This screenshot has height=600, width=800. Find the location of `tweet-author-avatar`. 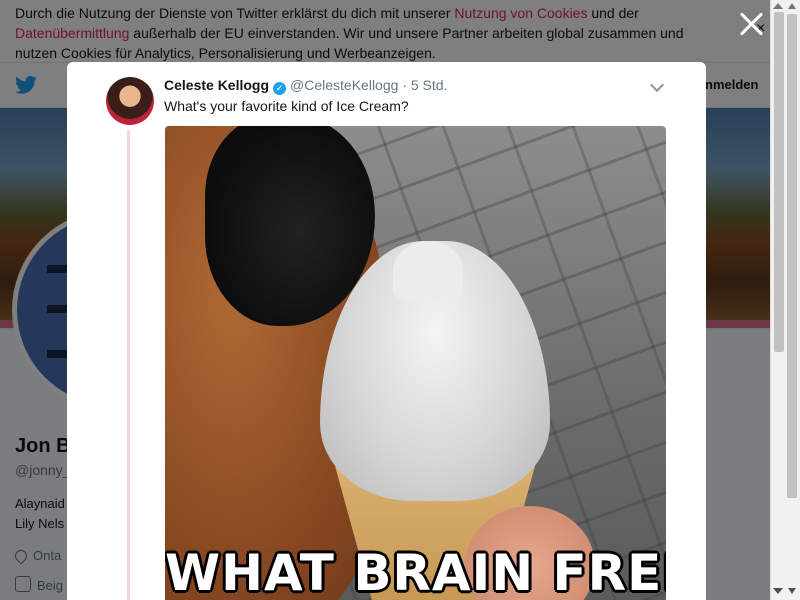

tweet-author-avatar is located at coordinates (130, 101).